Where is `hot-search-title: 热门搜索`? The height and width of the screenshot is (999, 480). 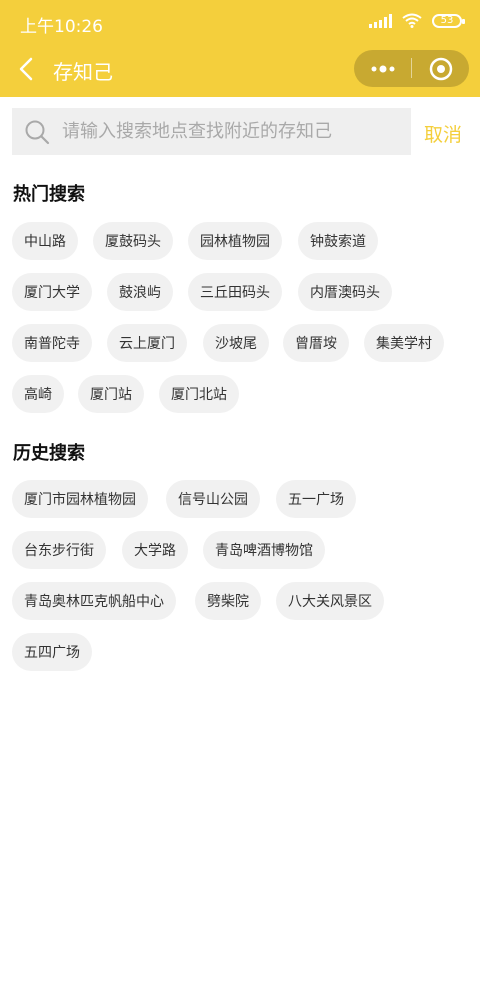 hot-search-title: 热门搜索 is located at coordinates (49, 194).